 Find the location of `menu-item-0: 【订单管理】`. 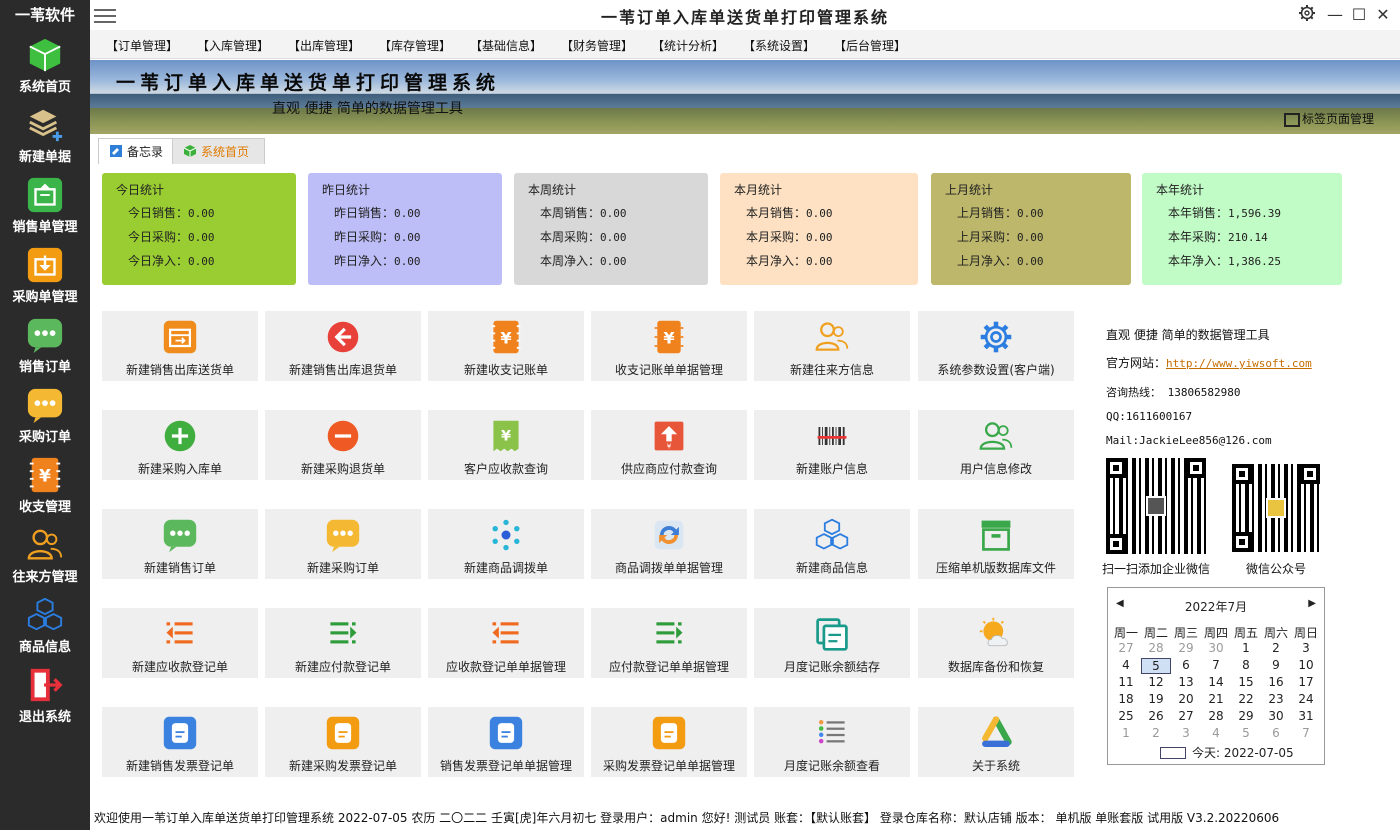

menu-item-0: 【订单管理】 is located at coordinates (142, 45).